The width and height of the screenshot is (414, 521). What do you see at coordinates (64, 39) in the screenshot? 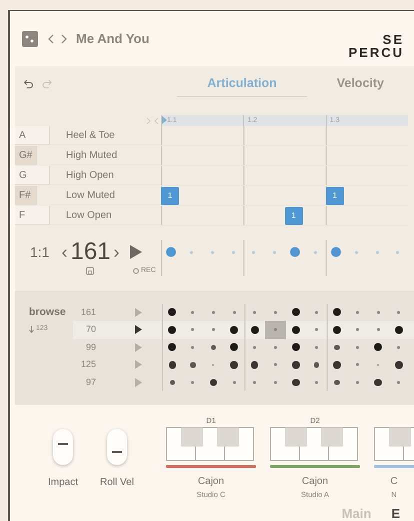
I see `forward-icon` at bounding box center [64, 39].